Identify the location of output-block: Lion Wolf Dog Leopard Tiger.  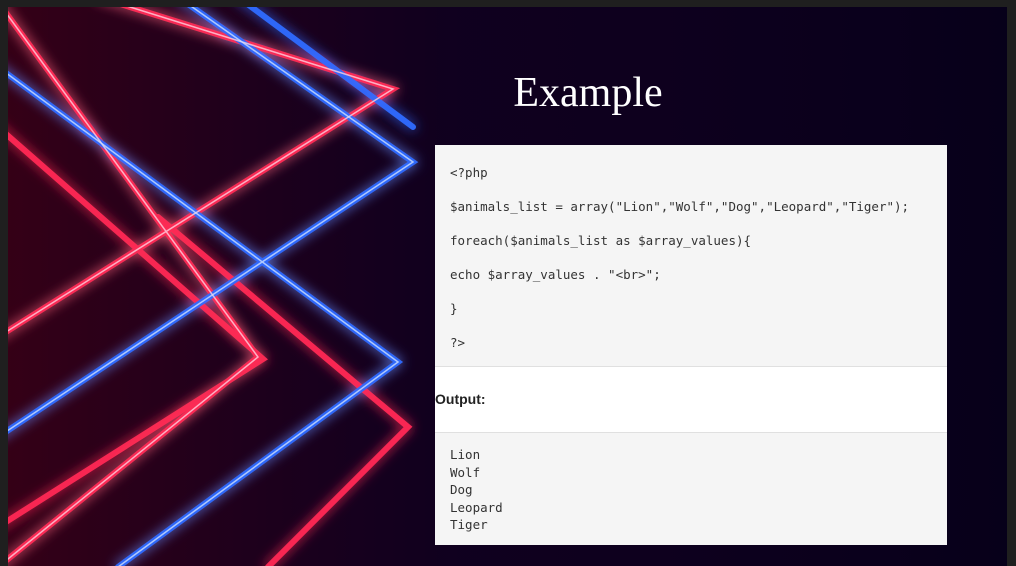
(691, 488).